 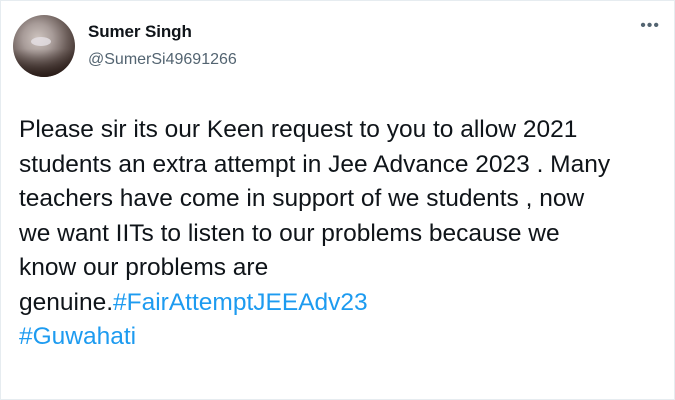 I want to click on tweet-text-line: #Guwahati, so click(x=344, y=337).